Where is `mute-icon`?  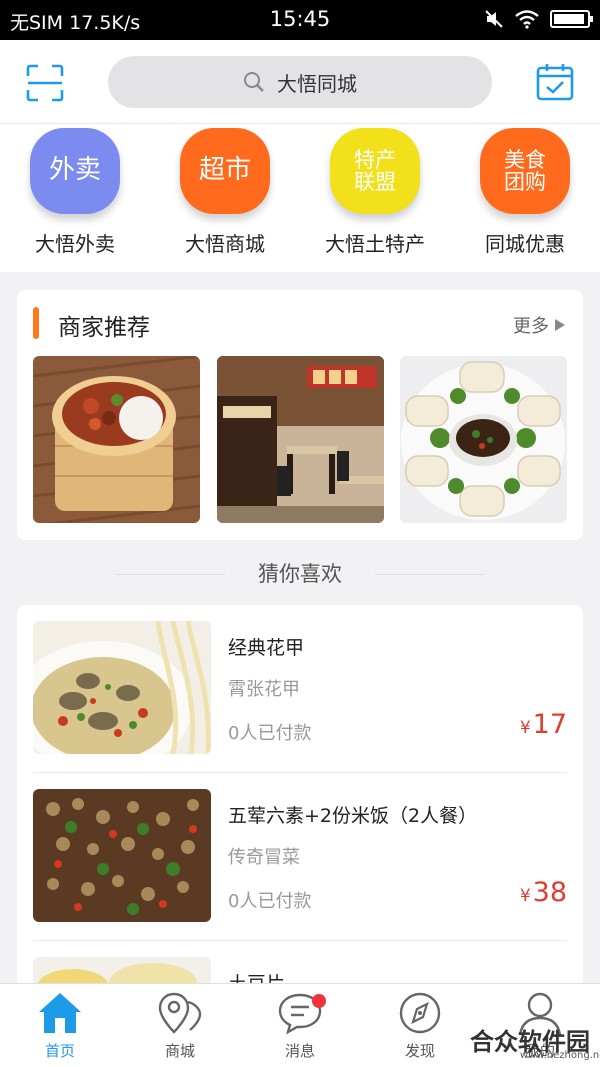 mute-icon is located at coordinates (494, 19).